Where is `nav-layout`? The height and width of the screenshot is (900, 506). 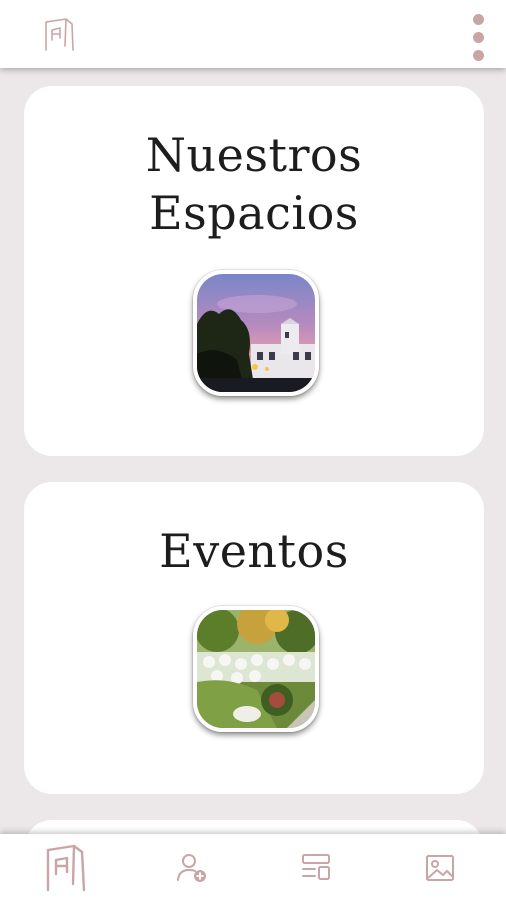
nav-layout is located at coordinates (316, 867).